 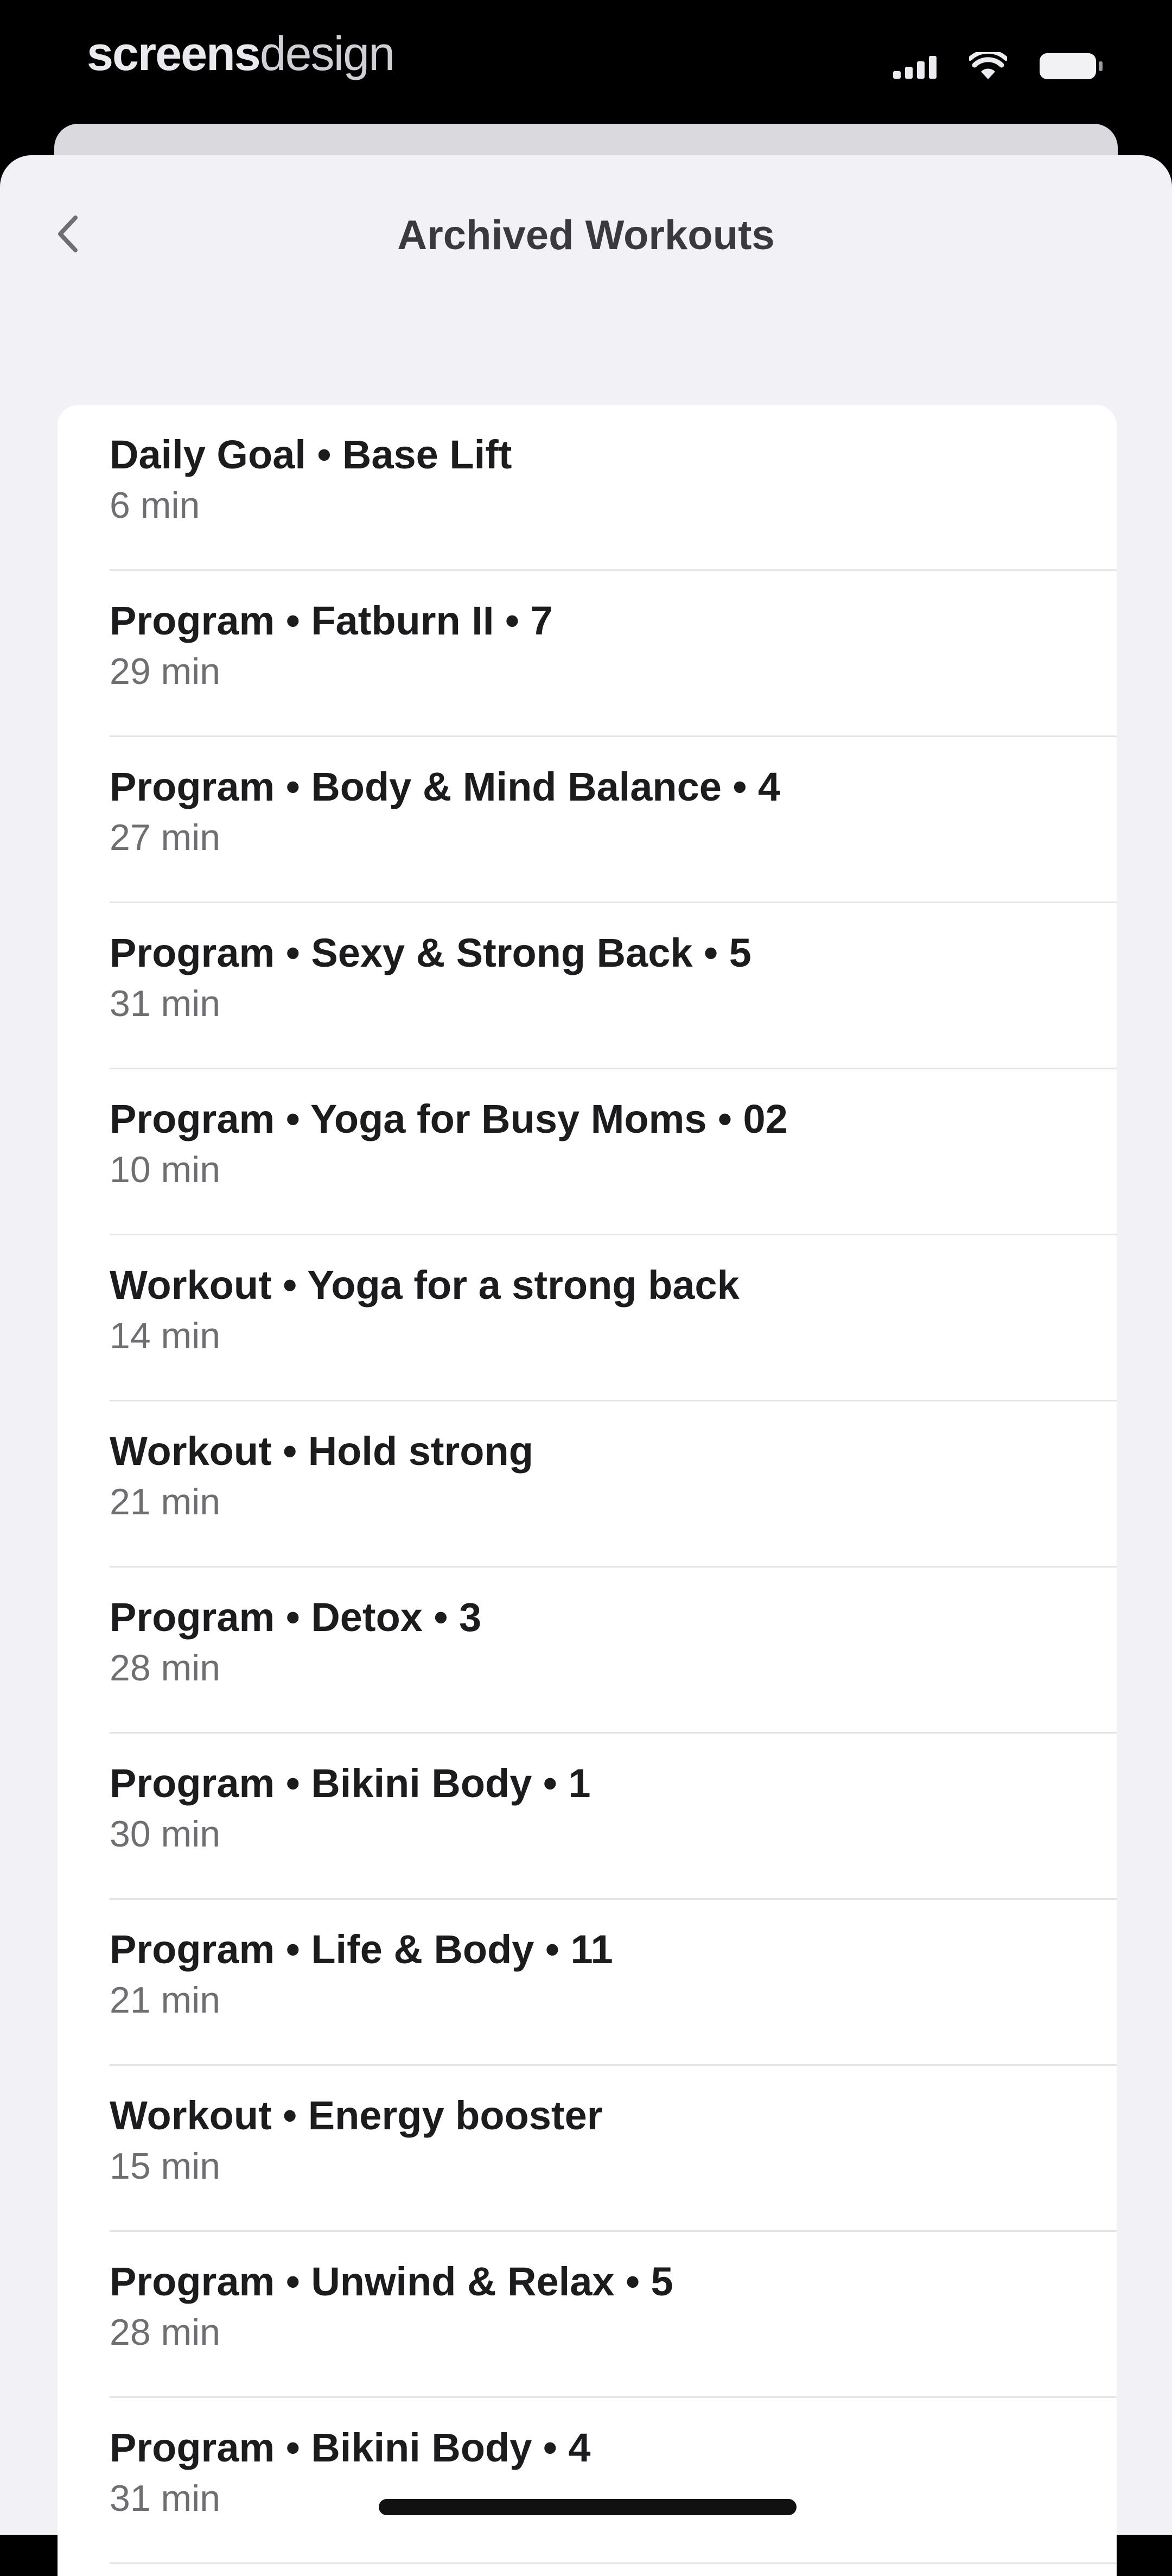 What do you see at coordinates (166, 2166) in the screenshot?
I see `workout-duration: 15 min` at bounding box center [166, 2166].